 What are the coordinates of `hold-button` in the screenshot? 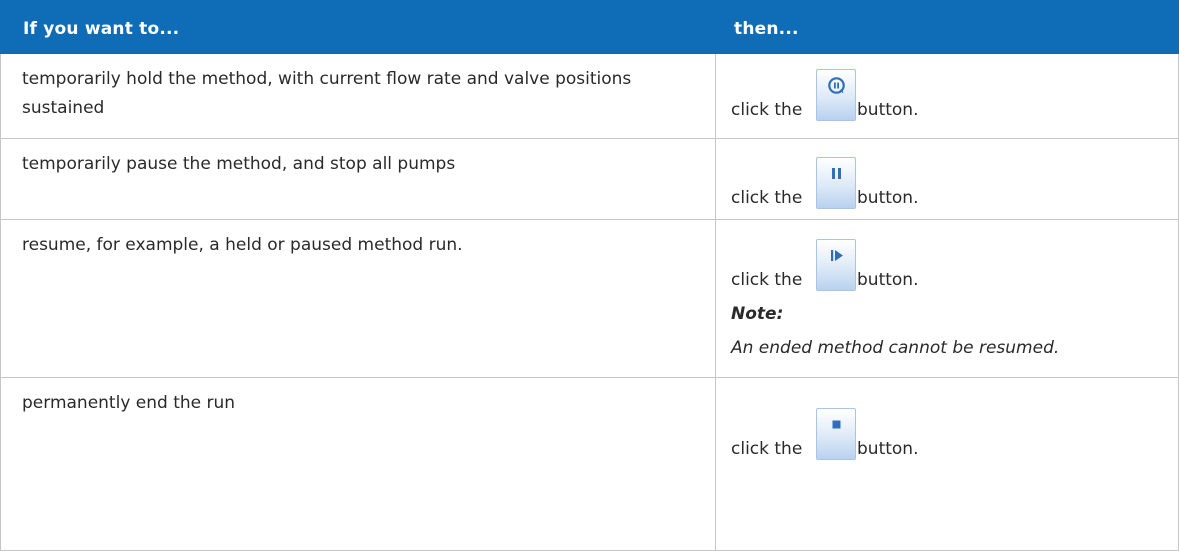 It's located at (836, 95).